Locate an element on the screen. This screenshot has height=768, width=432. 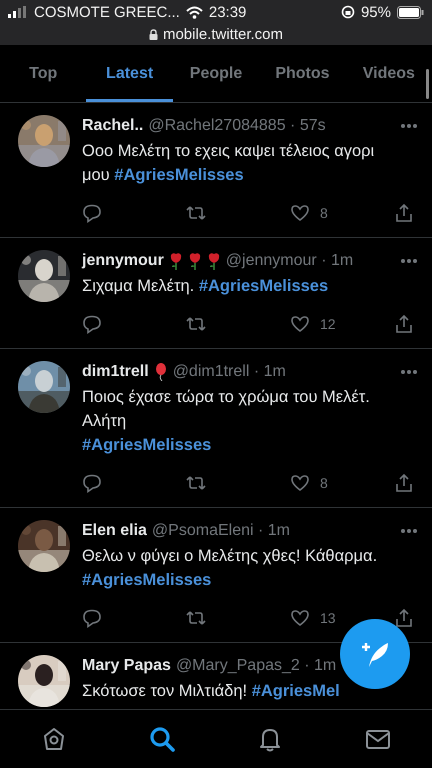
signal-icon is located at coordinates (18, 12).